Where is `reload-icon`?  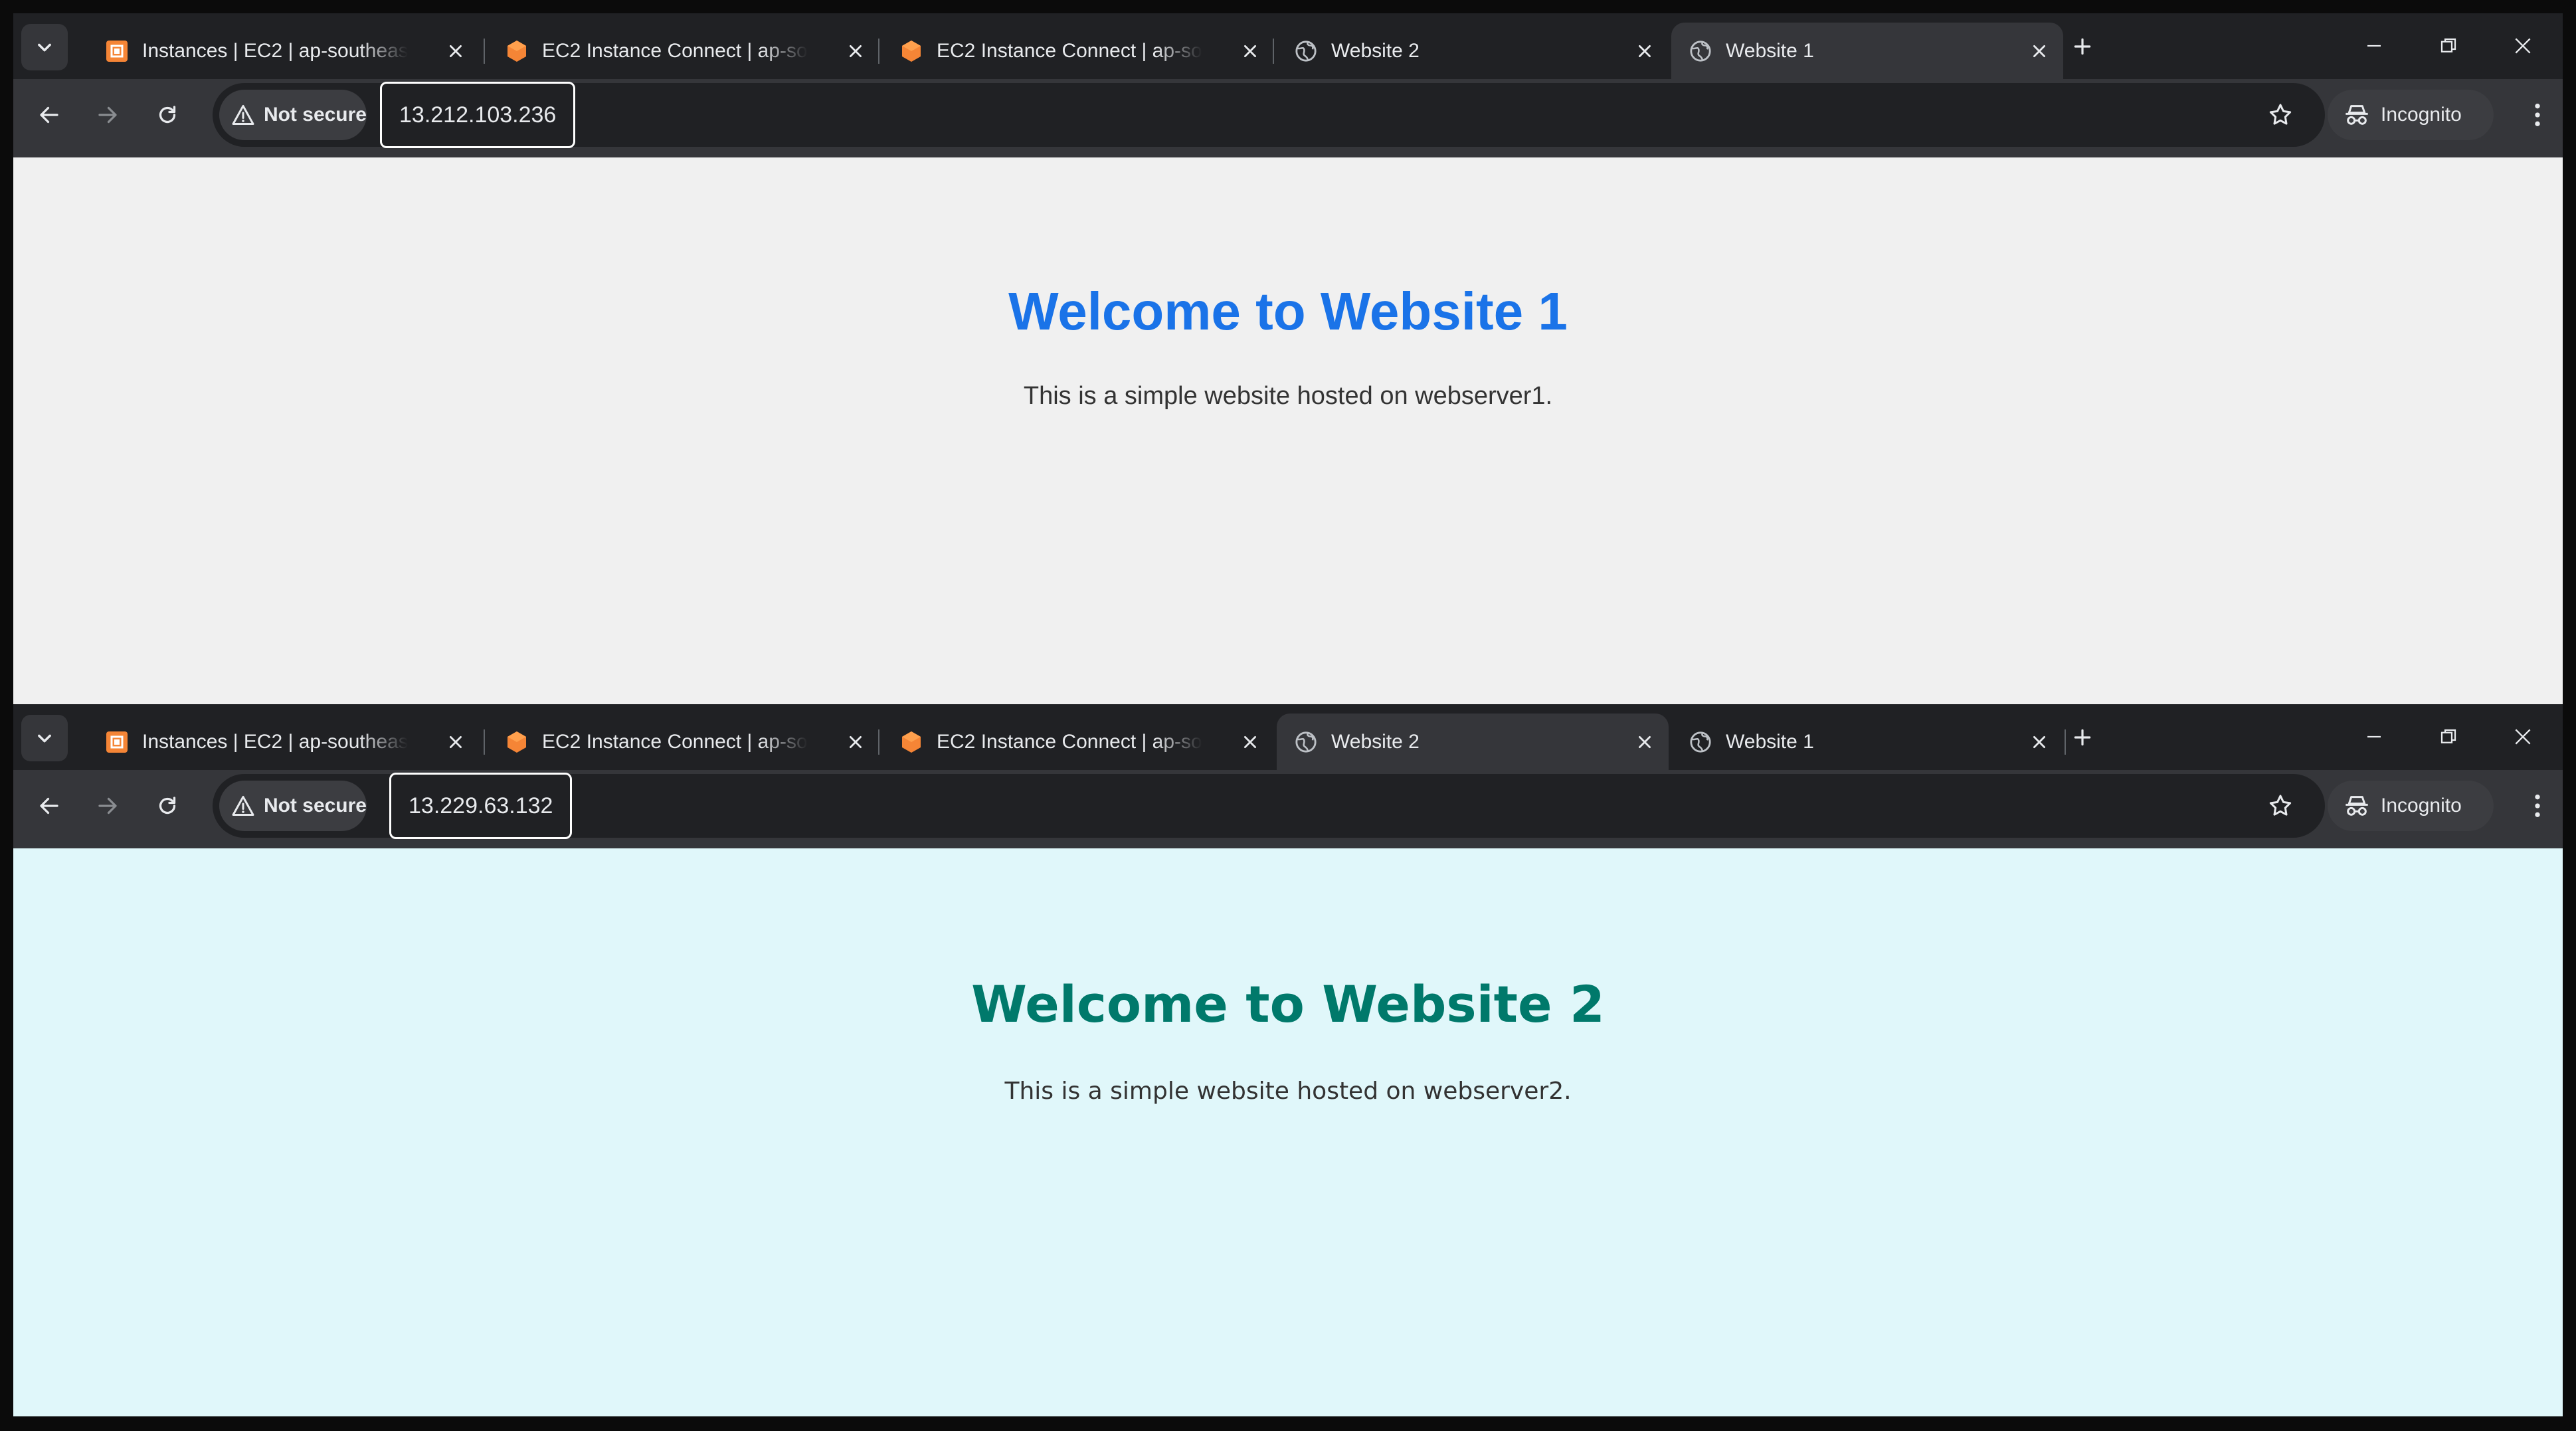 reload-icon is located at coordinates (167, 115).